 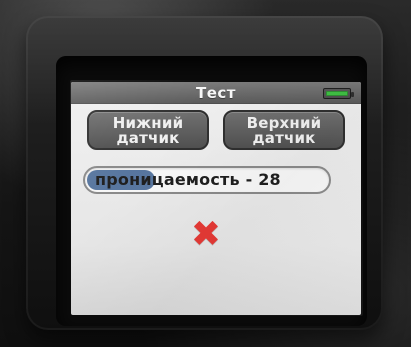 I want to click on permeability-text: проницаемость - 28, so click(x=188, y=179).